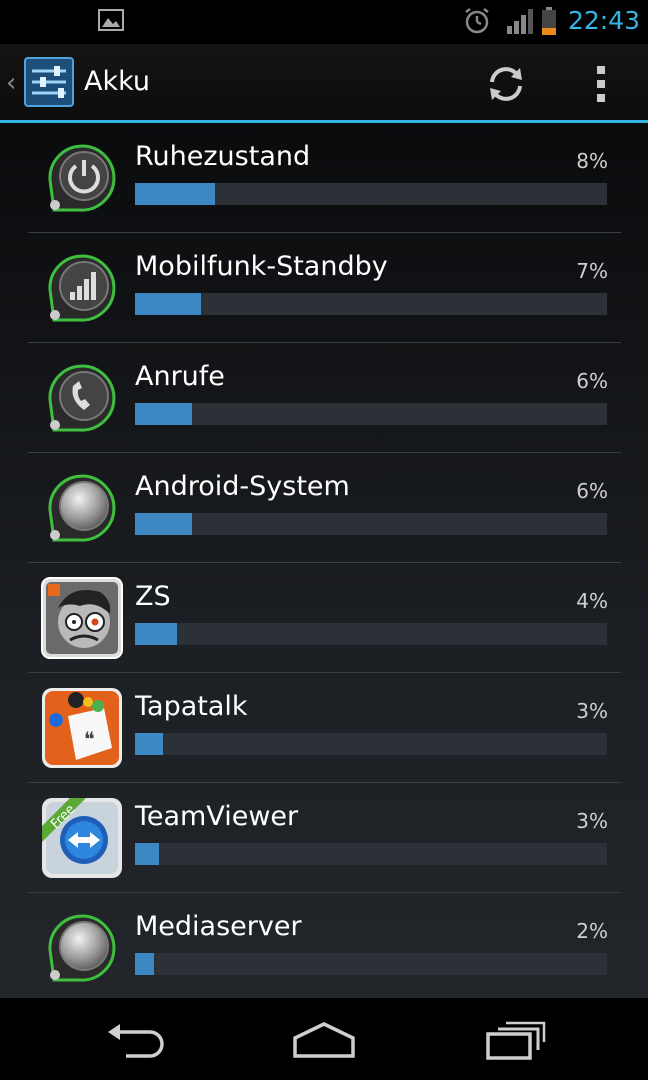  I want to click on list-item: Mobilfunk-Standby 7%, so click(324, 288).